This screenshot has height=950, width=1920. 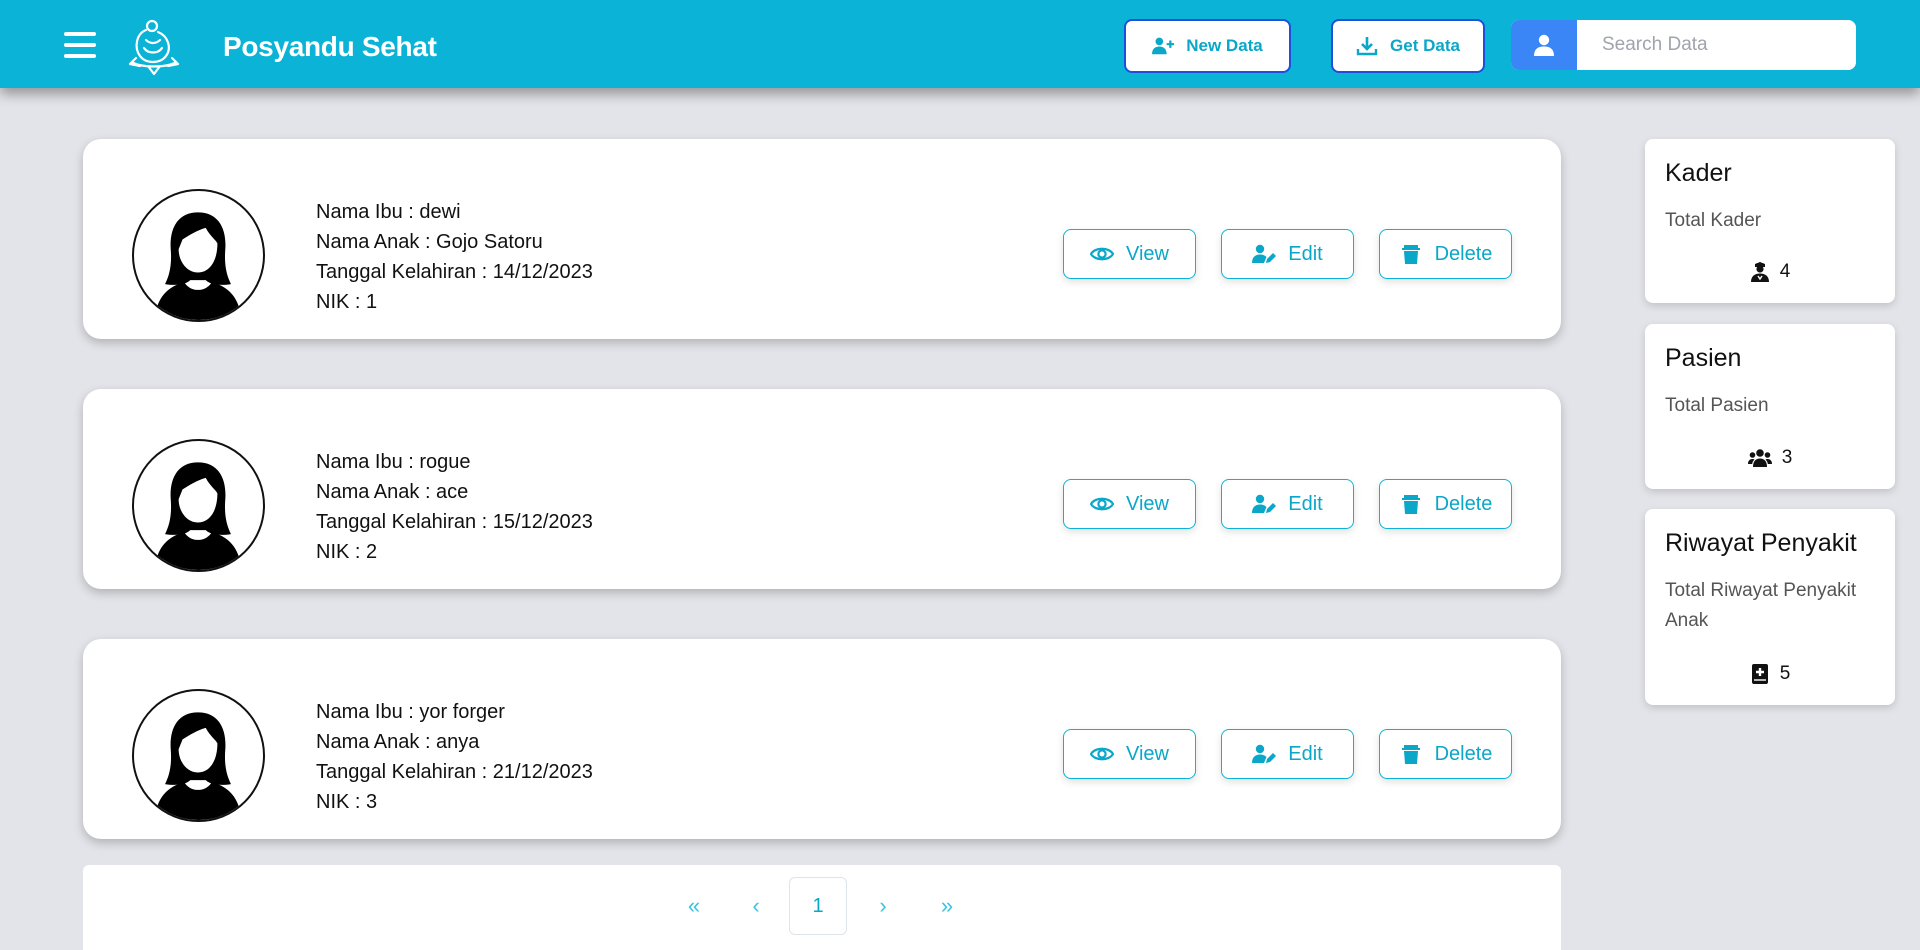 I want to click on prev-page-button: ‹, so click(x=756, y=906).